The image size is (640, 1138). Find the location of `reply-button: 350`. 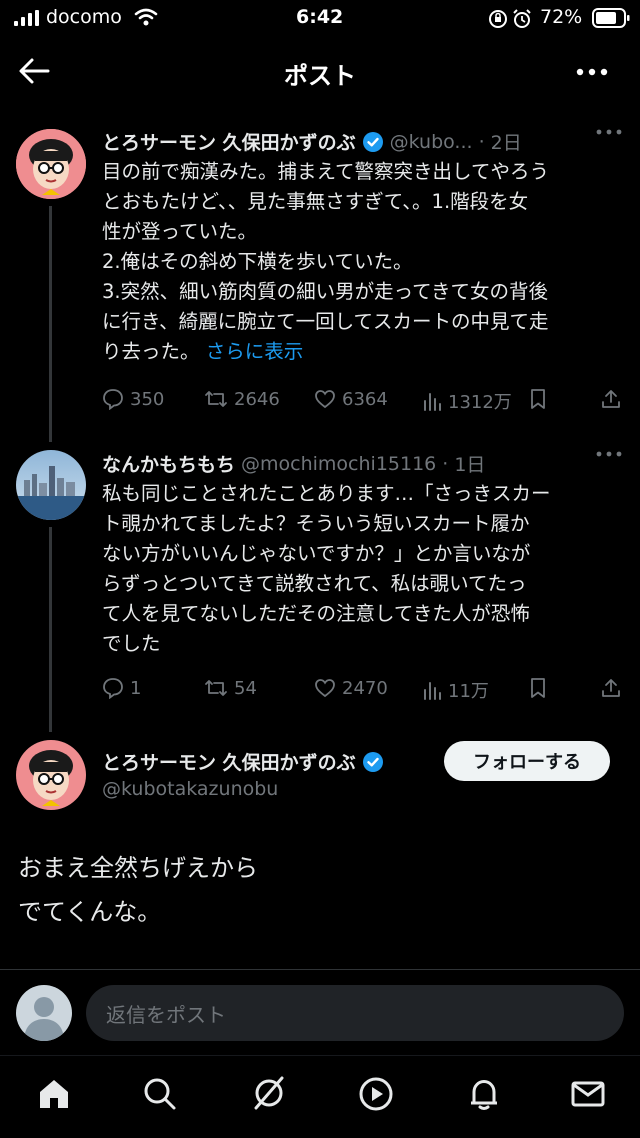

reply-button: 350 is located at coordinates (133, 399).